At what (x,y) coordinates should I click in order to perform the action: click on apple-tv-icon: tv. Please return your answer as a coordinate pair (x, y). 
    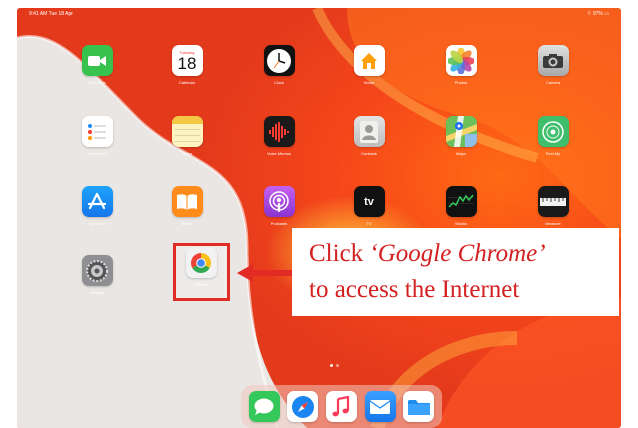
    Looking at the image, I should click on (369, 201).